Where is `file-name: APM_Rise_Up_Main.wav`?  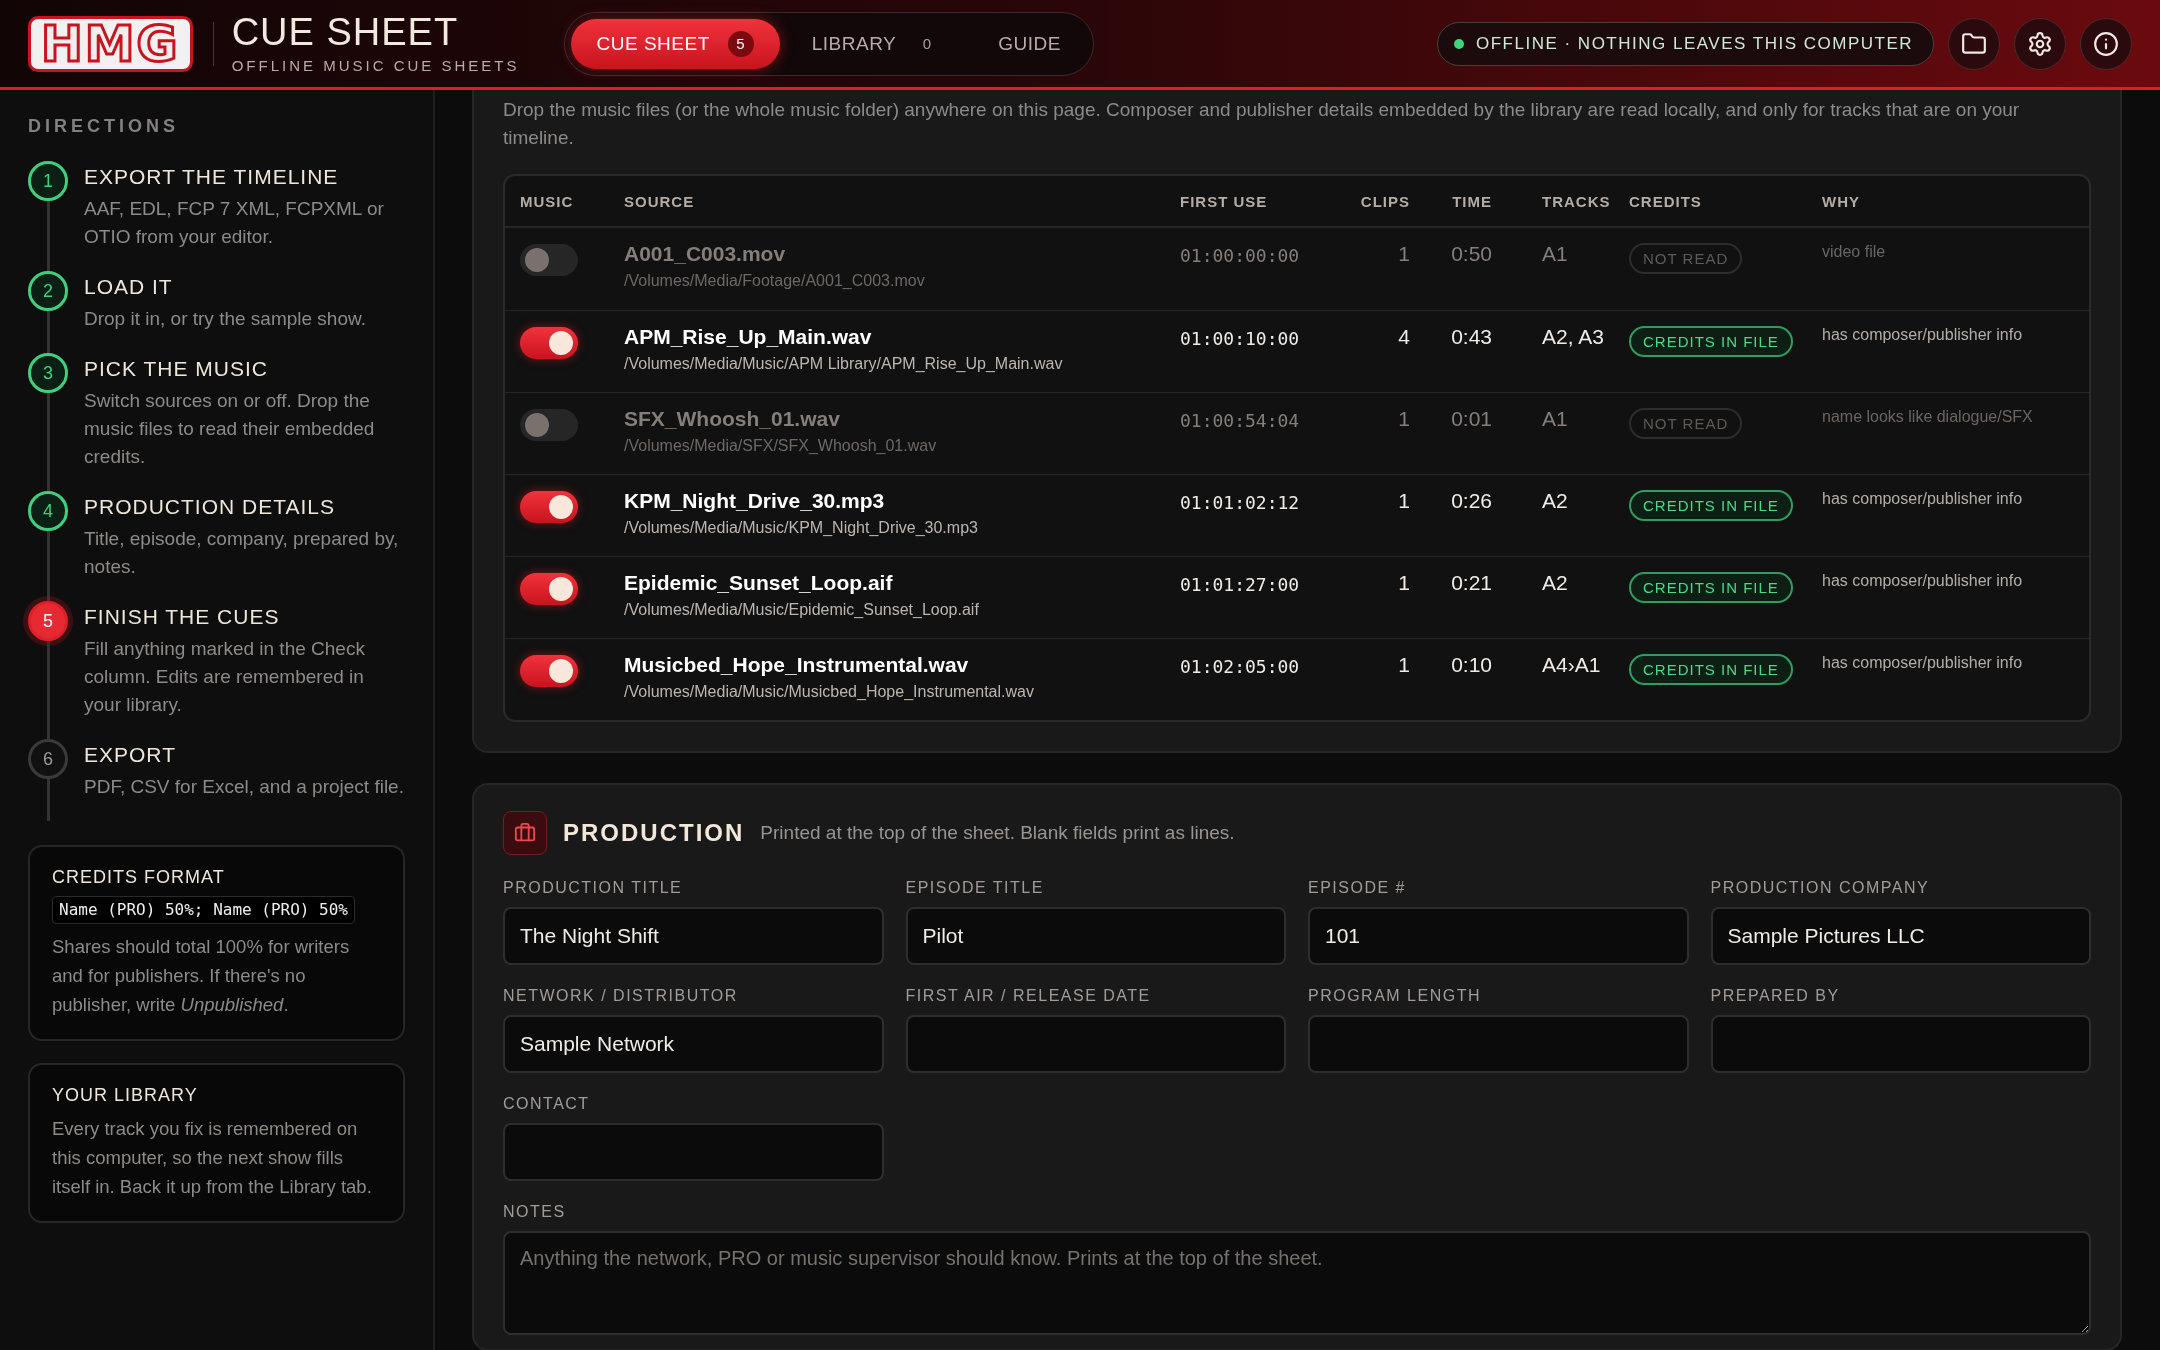 file-name: APM_Rise_Up_Main.wav is located at coordinates (748, 337).